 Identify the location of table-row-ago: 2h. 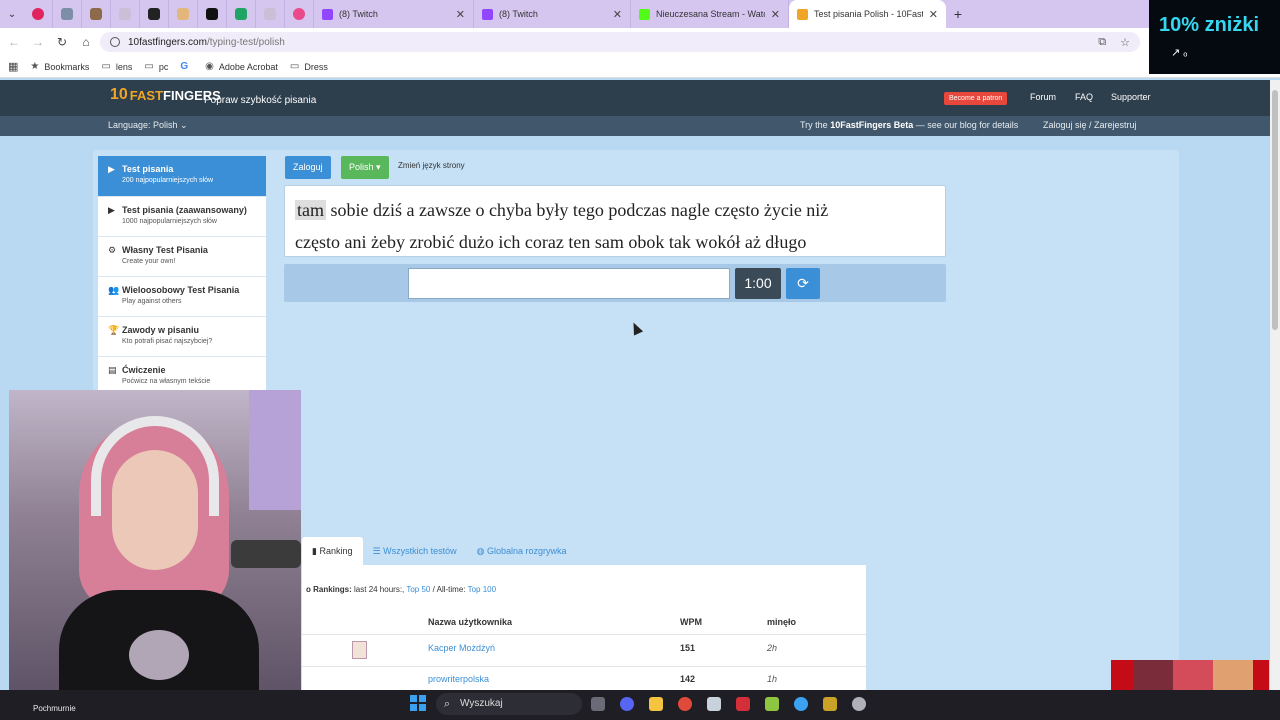
(772, 648).